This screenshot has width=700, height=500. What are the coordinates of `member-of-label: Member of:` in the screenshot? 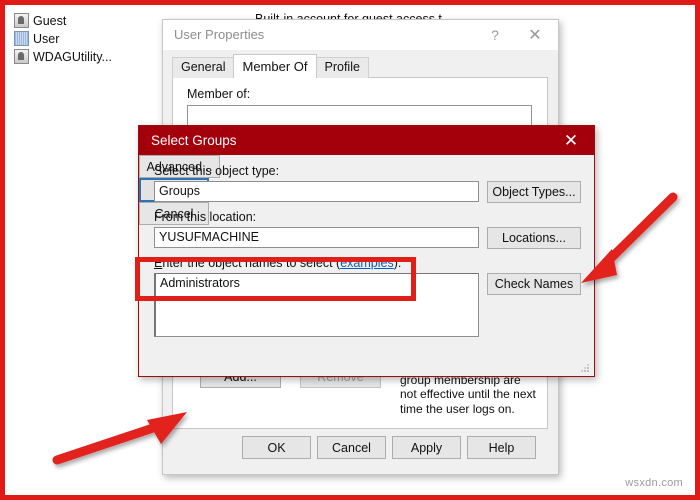 It's located at (219, 94).